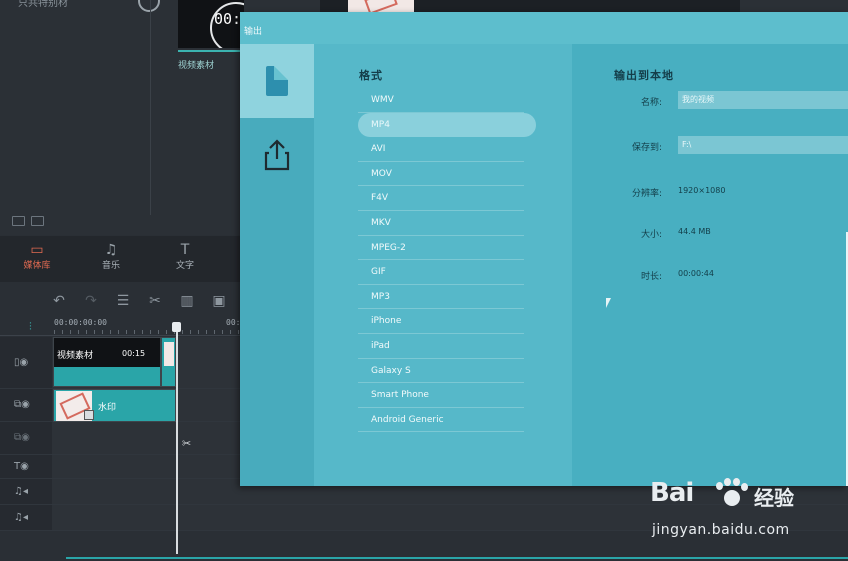  I want to click on media-selected-underline, so click(211, 51).